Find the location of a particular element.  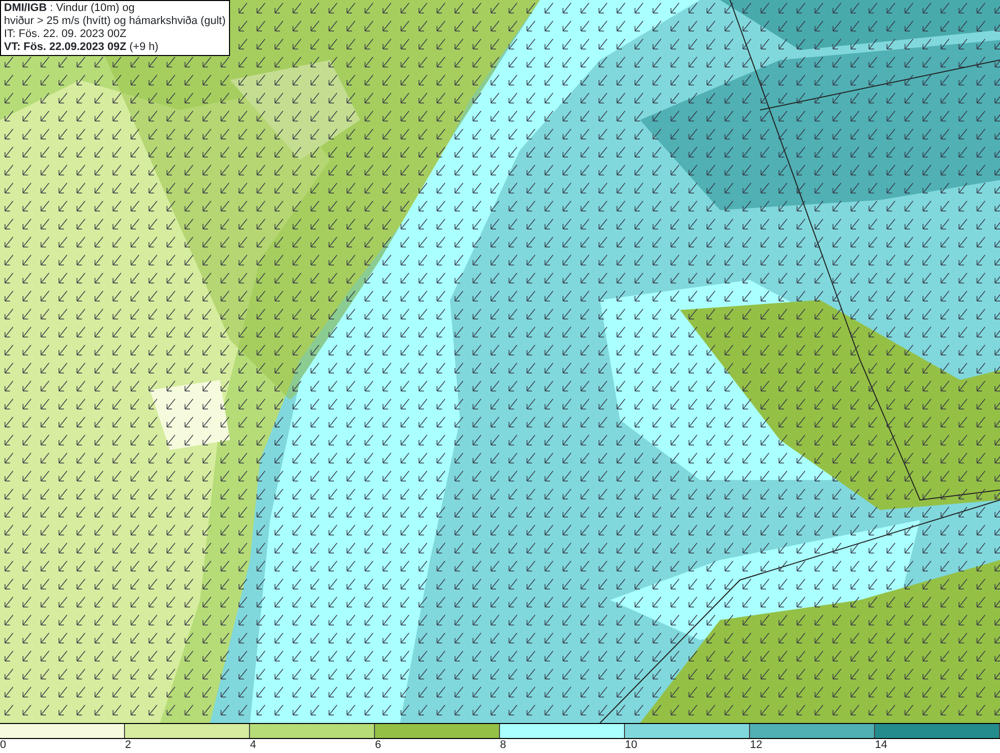

title-line: DMI/IGB : Vindur (10m) og is located at coordinates (70, 8).